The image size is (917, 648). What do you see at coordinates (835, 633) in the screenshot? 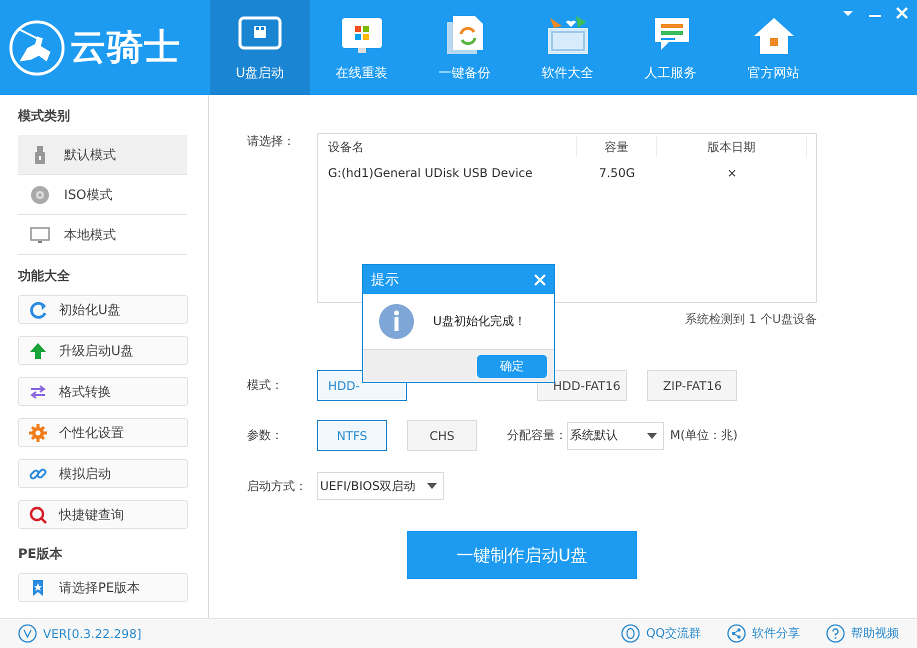
I see `help-icon` at bounding box center [835, 633].